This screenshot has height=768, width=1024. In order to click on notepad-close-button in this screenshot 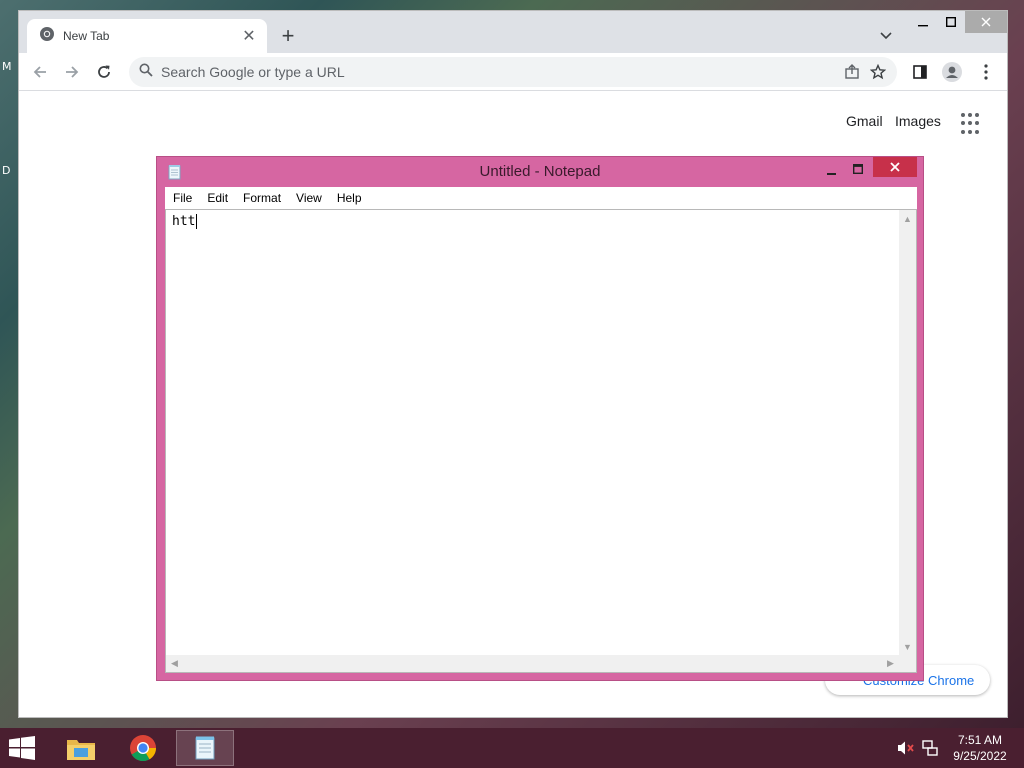, I will do `click(895, 167)`.